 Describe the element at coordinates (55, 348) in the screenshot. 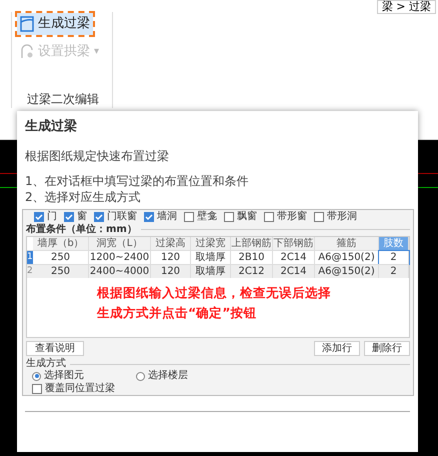

I see `help-button: 查看说明` at that location.